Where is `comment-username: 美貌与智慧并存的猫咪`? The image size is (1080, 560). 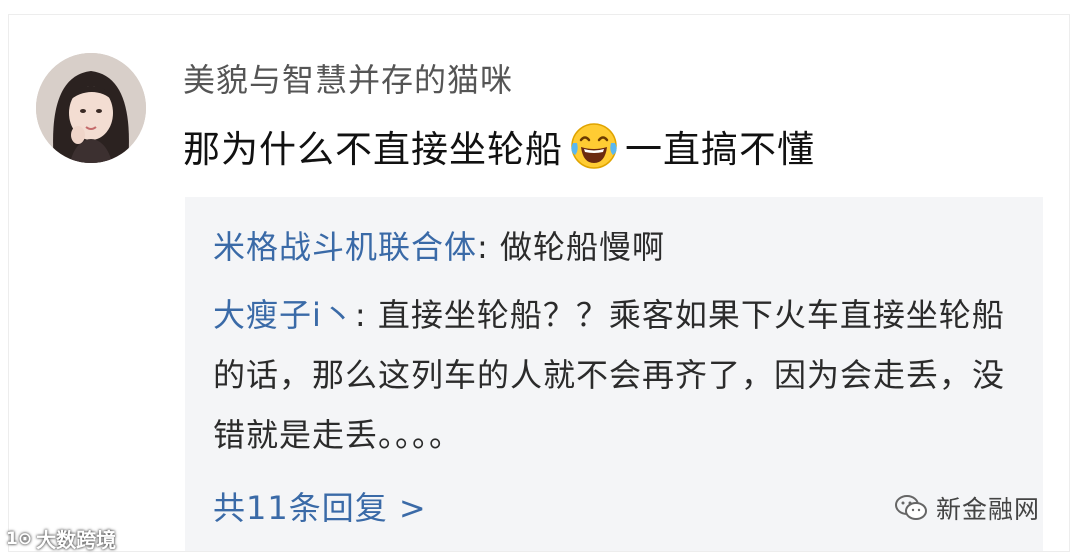
comment-username: 美貌与智慧并存的猫咪 is located at coordinates (348, 78).